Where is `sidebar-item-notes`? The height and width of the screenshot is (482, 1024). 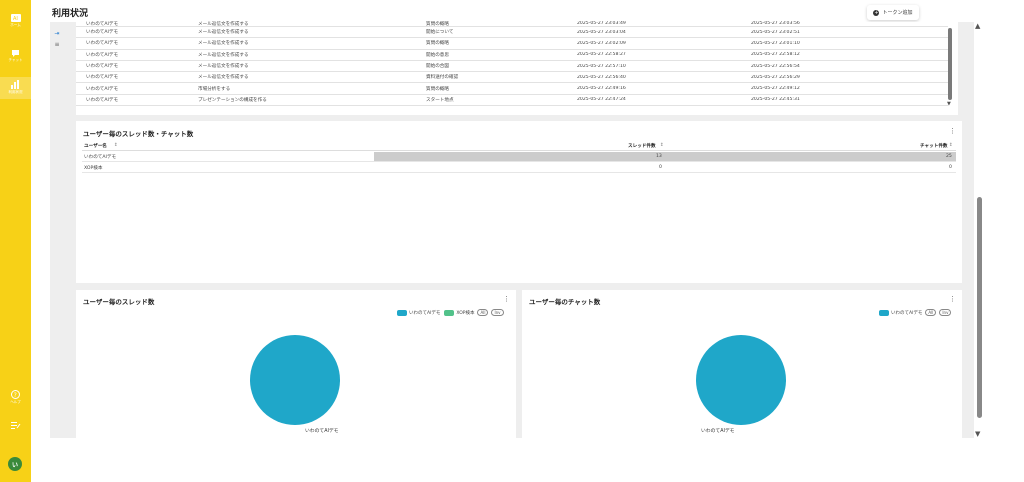
sidebar-item-notes is located at coordinates (15, 426).